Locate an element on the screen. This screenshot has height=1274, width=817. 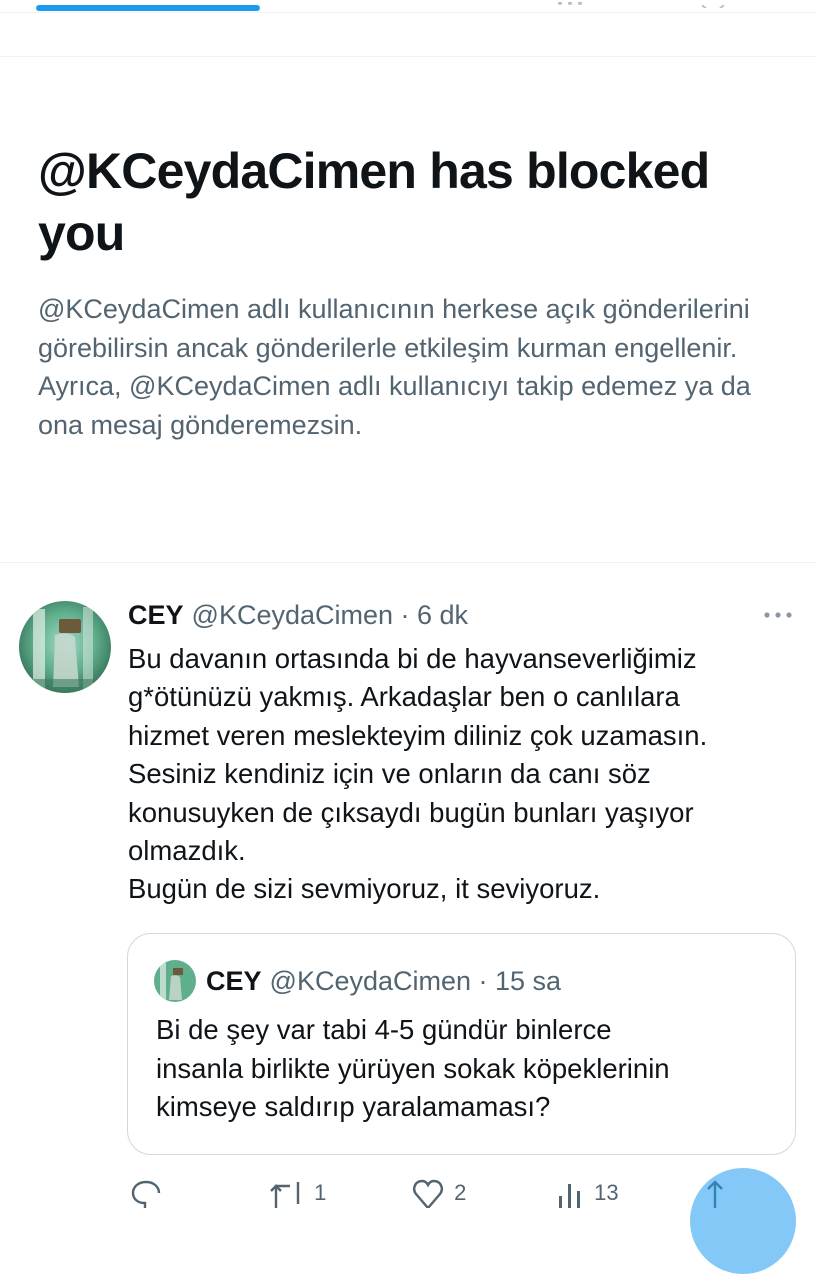
reply-icon is located at coordinates (146, 1194).